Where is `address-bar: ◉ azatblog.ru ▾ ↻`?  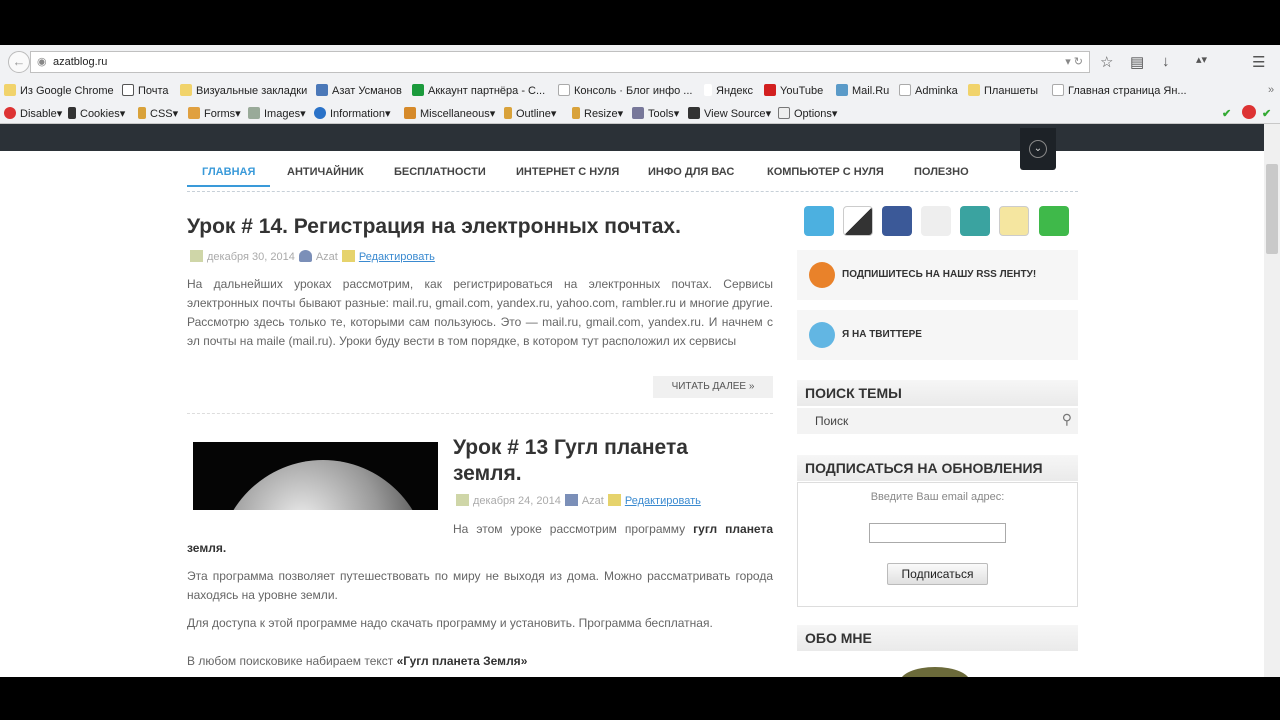 address-bar: ◉ azatblog.ru ▾ ↻ is located at coordinates (560, 62).